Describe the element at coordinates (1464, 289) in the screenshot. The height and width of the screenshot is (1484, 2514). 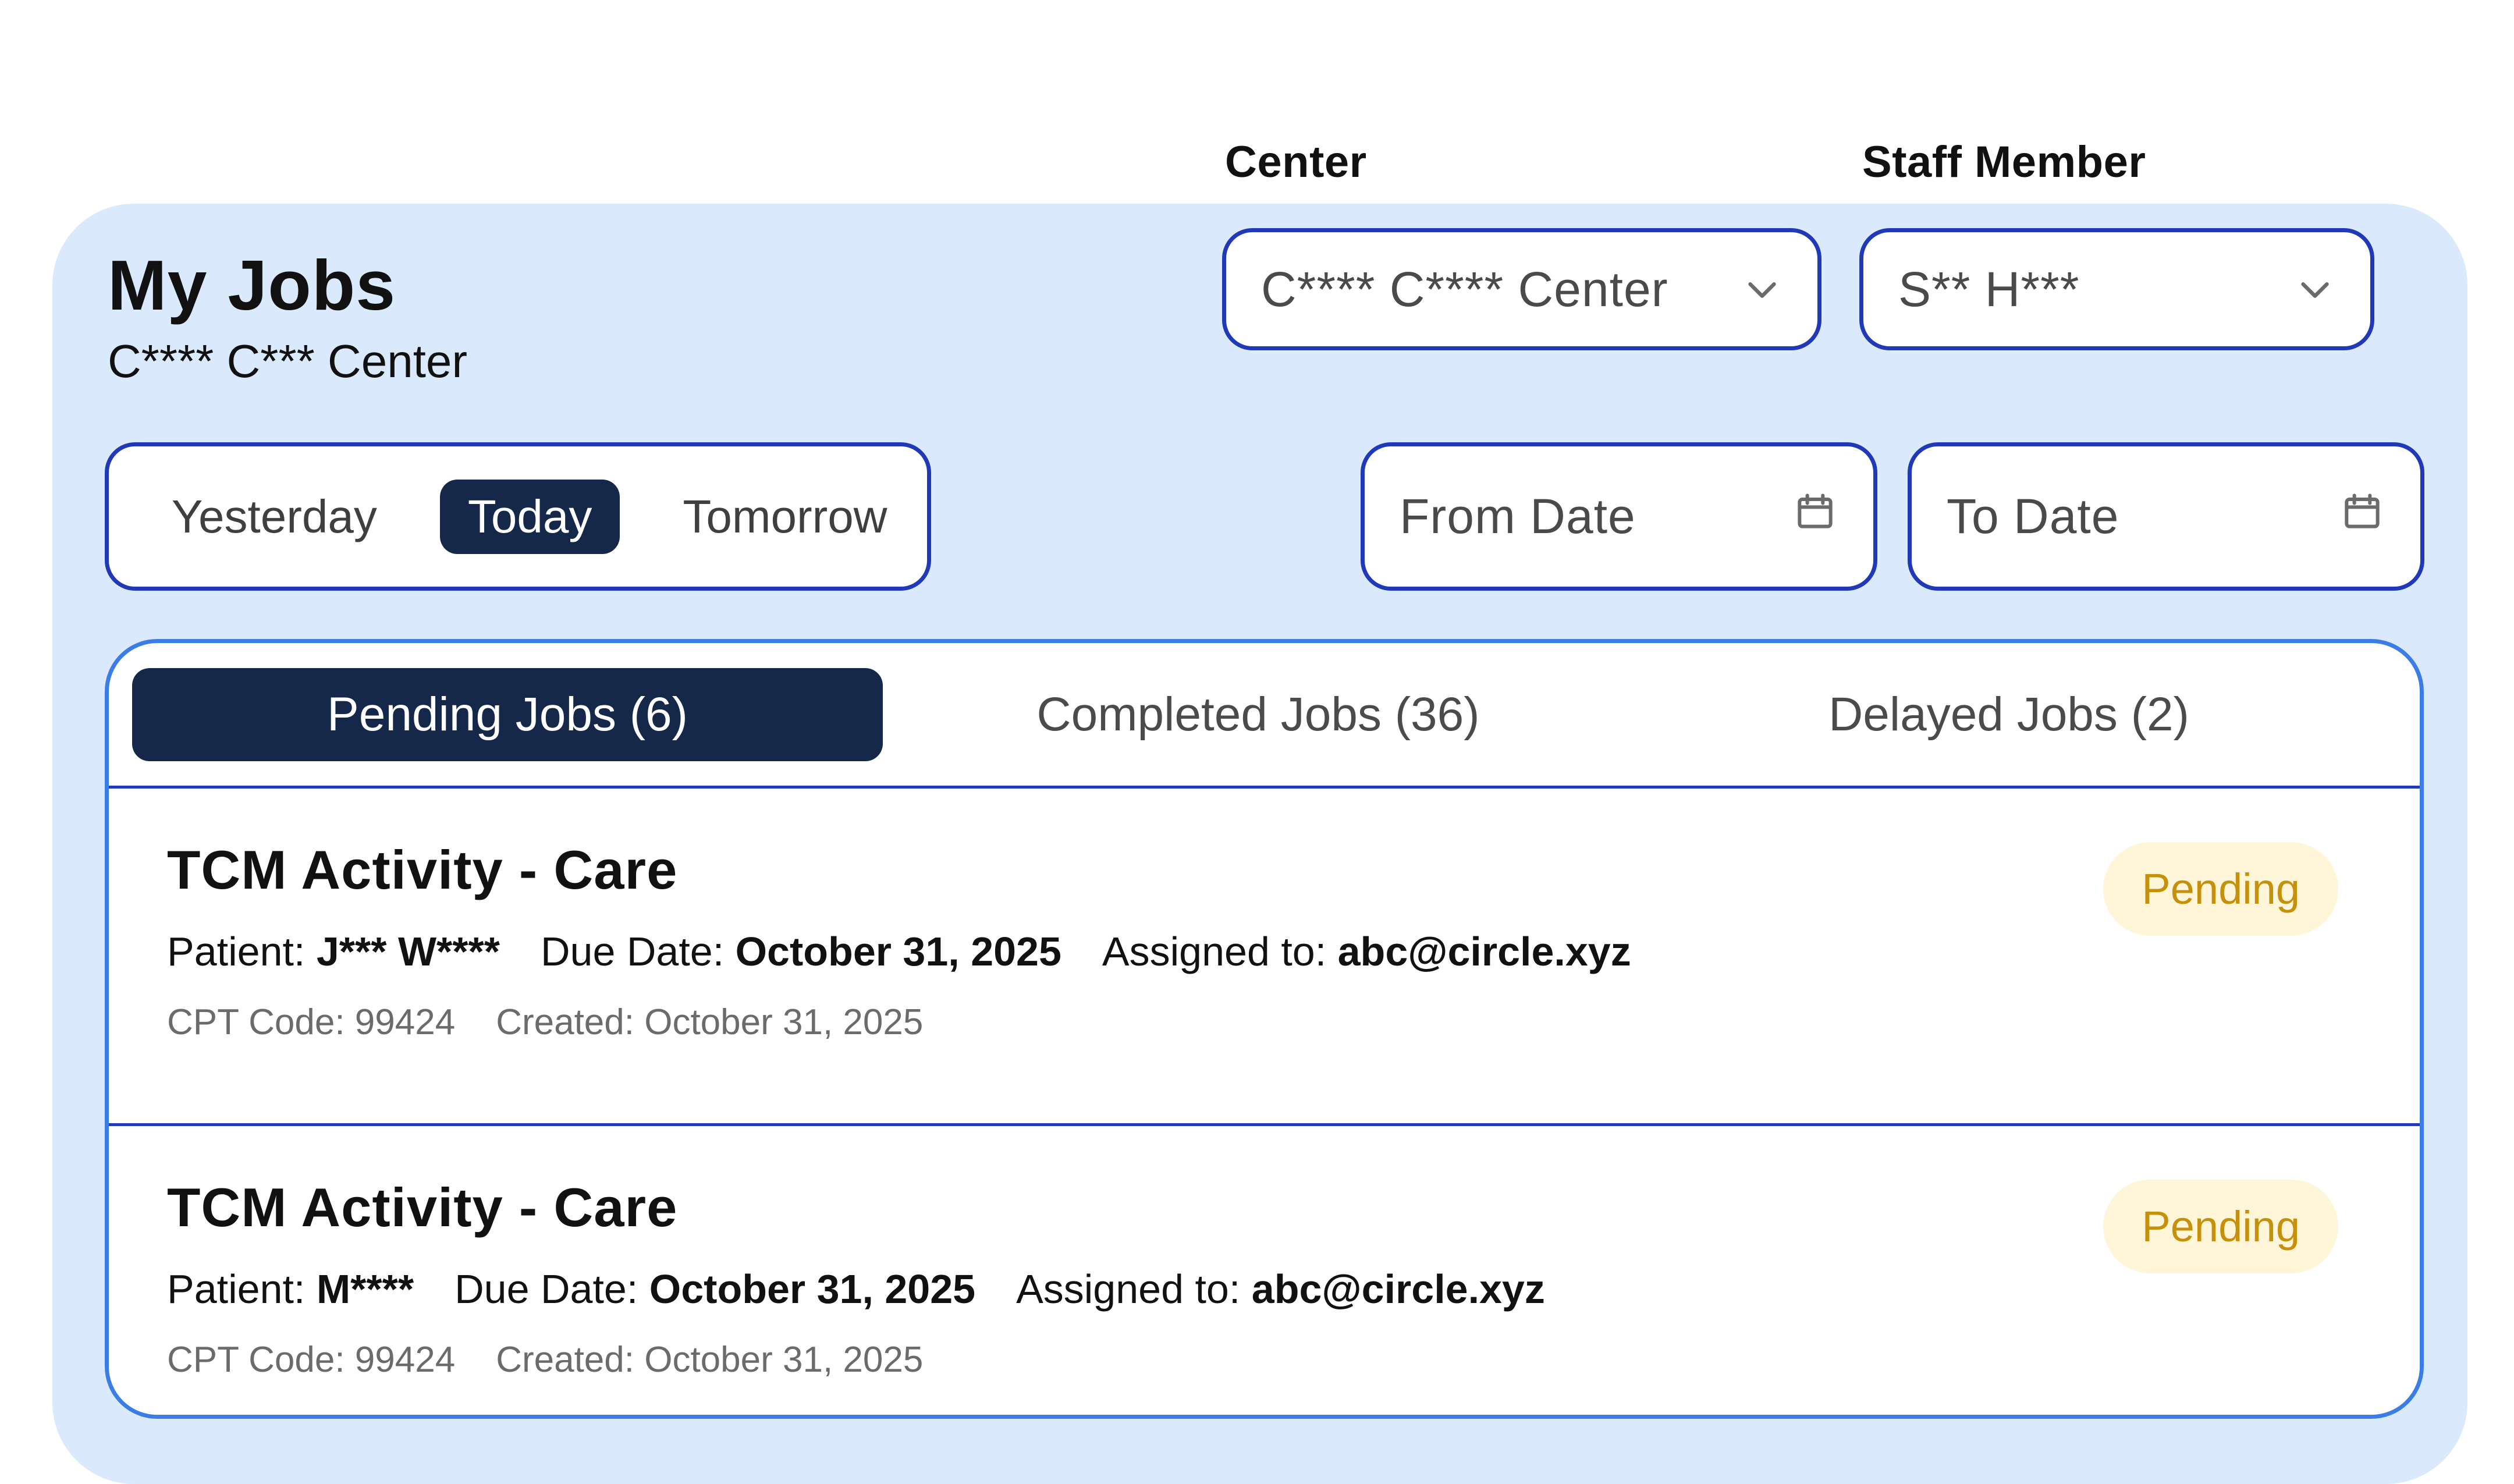
I see `center-select-value: C**** C**** Center` at that location.